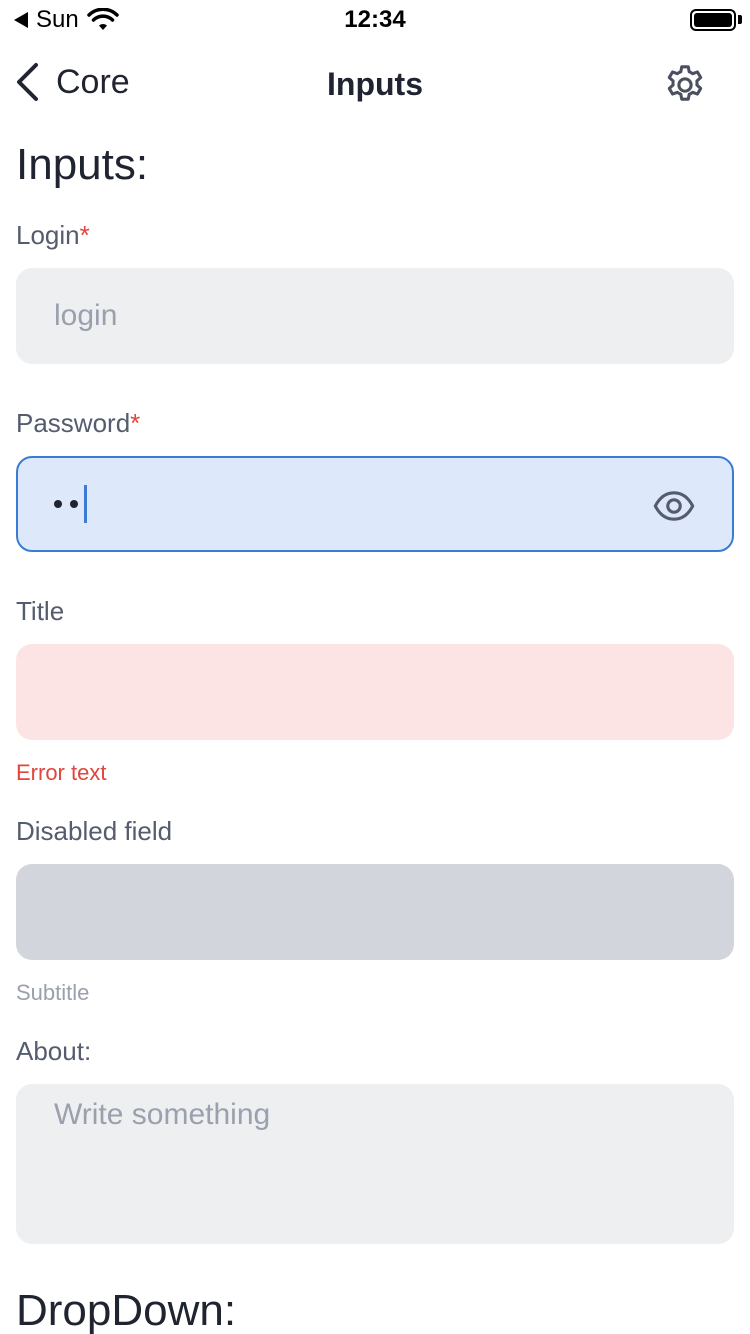  I want to click on gear-icon, so click(685, 83).